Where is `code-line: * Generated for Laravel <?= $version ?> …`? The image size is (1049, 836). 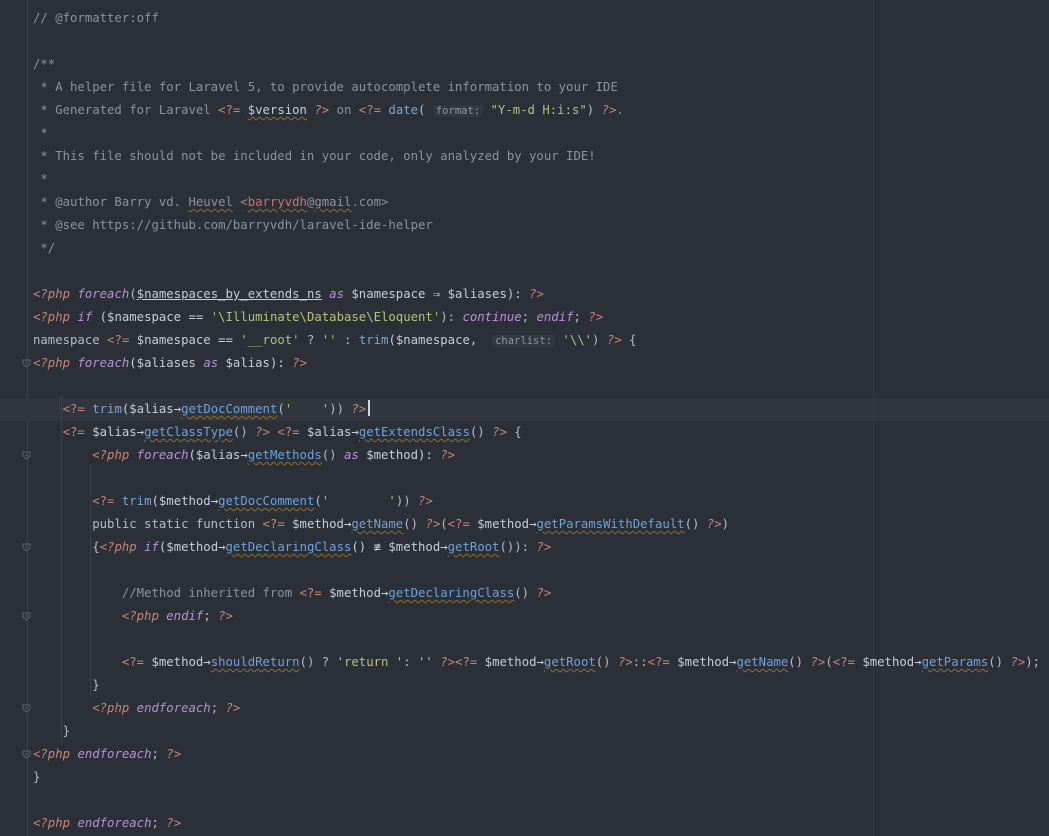 code-line: * Generated for Laravel <?= $version ?> … is located at coordinates (328, 110).